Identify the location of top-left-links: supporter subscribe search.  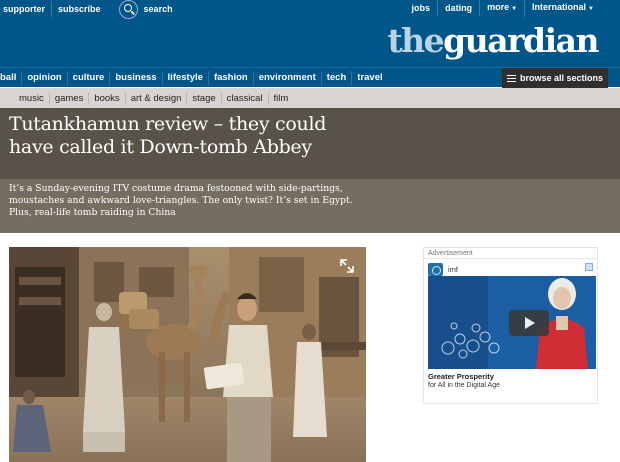
(89, 9).